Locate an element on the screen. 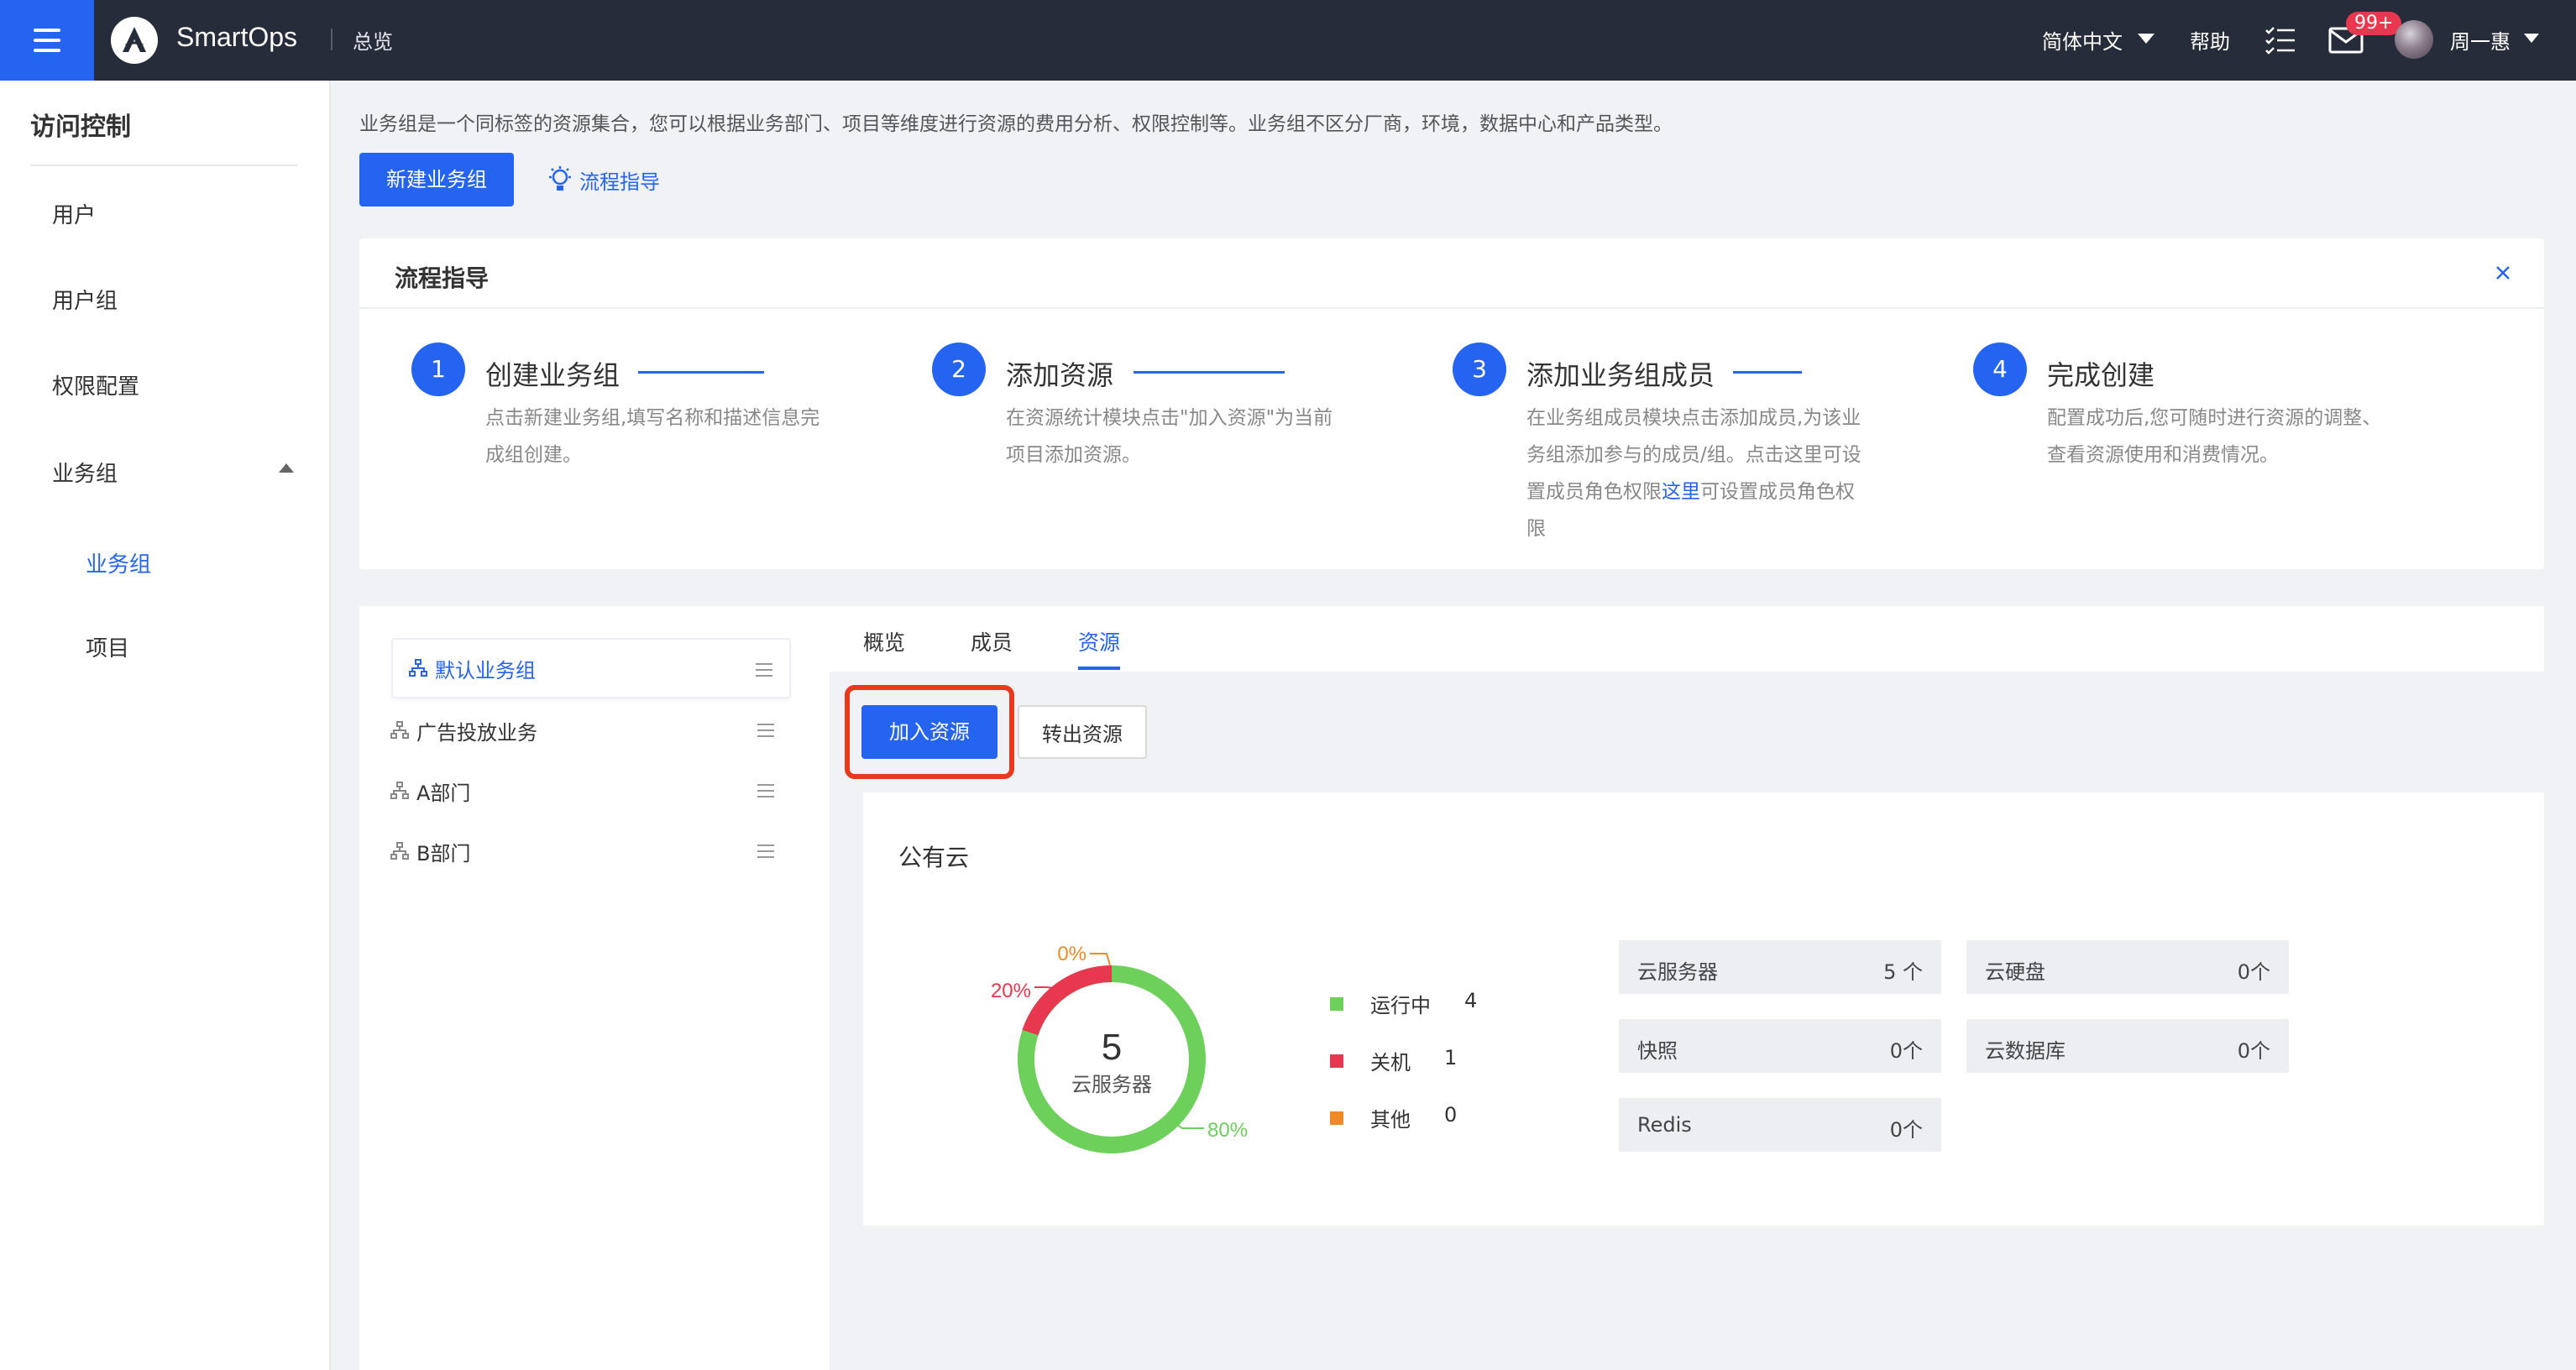 The width and height of the screenshot is (2576, 1370). resource-stat-cloud-disk: 云硬盘 0个 is located at coordinates (2127, 967).